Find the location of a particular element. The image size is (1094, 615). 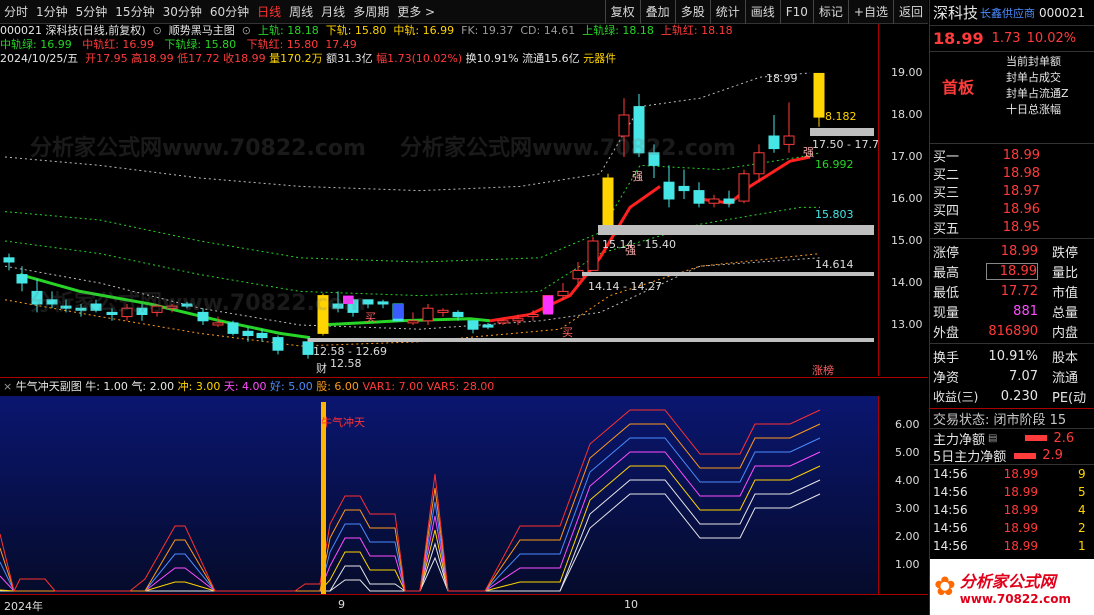

multi-stock-button: 多股 is located at coordinates (692, 12).